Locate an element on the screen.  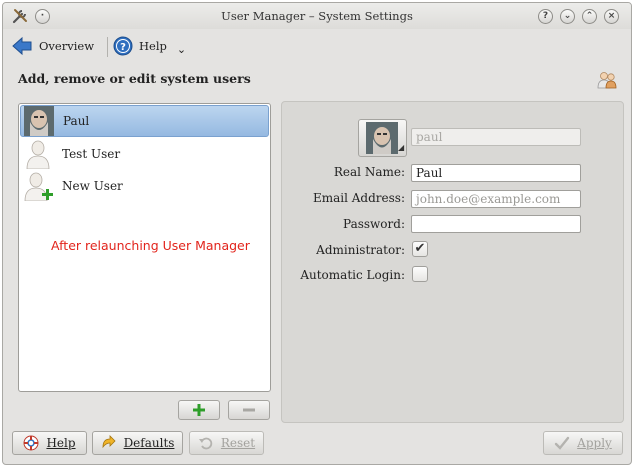
generic-user-icon is located at coordinates (38, 154).